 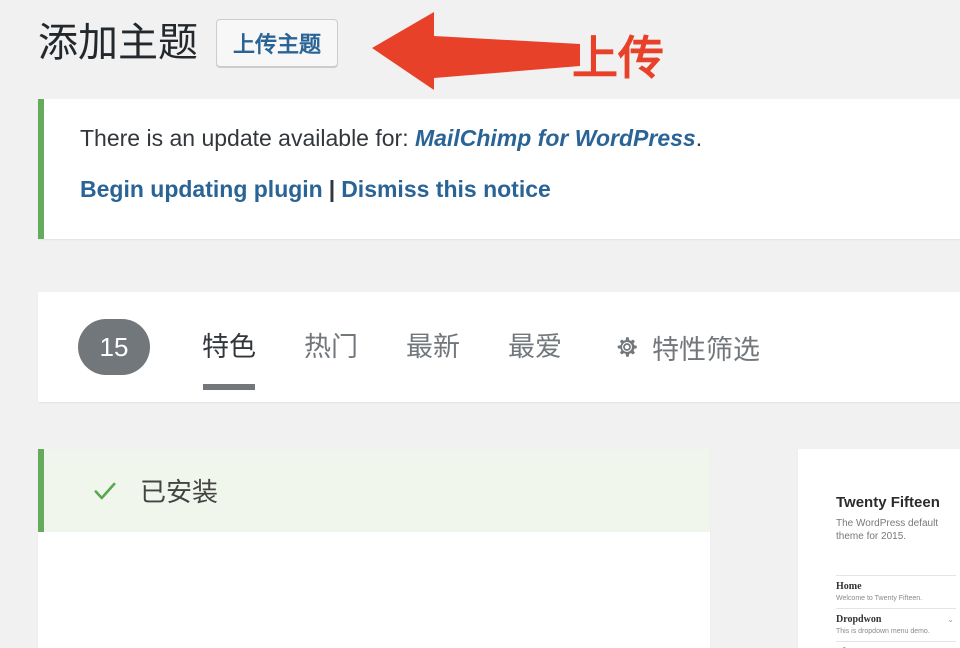 I want to click on chevron-down-icon: ⌄, so click(x=950, y=619).